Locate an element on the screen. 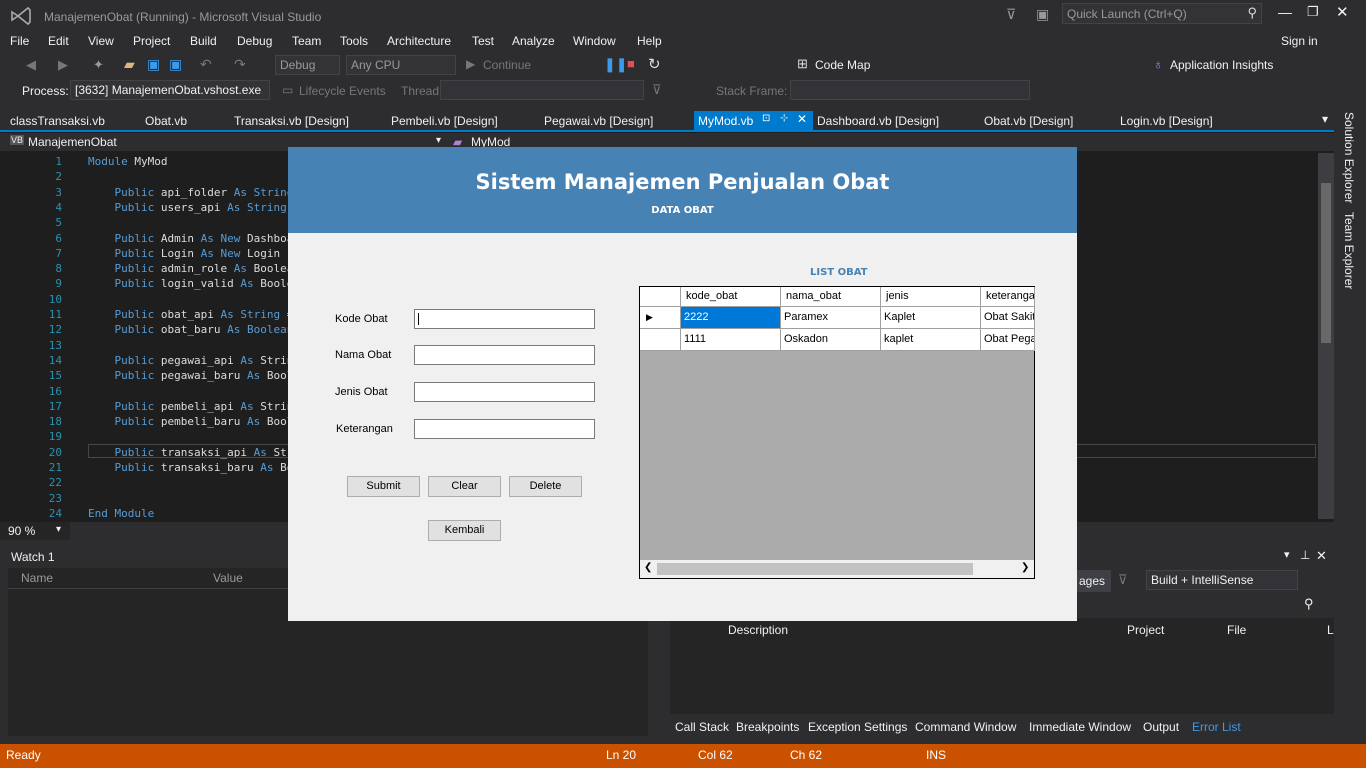 Image resolution: width=1366 pixels, height=768 pixels. code-line: Public pembeli_baru As Bool is located at coordinates (191, 421).